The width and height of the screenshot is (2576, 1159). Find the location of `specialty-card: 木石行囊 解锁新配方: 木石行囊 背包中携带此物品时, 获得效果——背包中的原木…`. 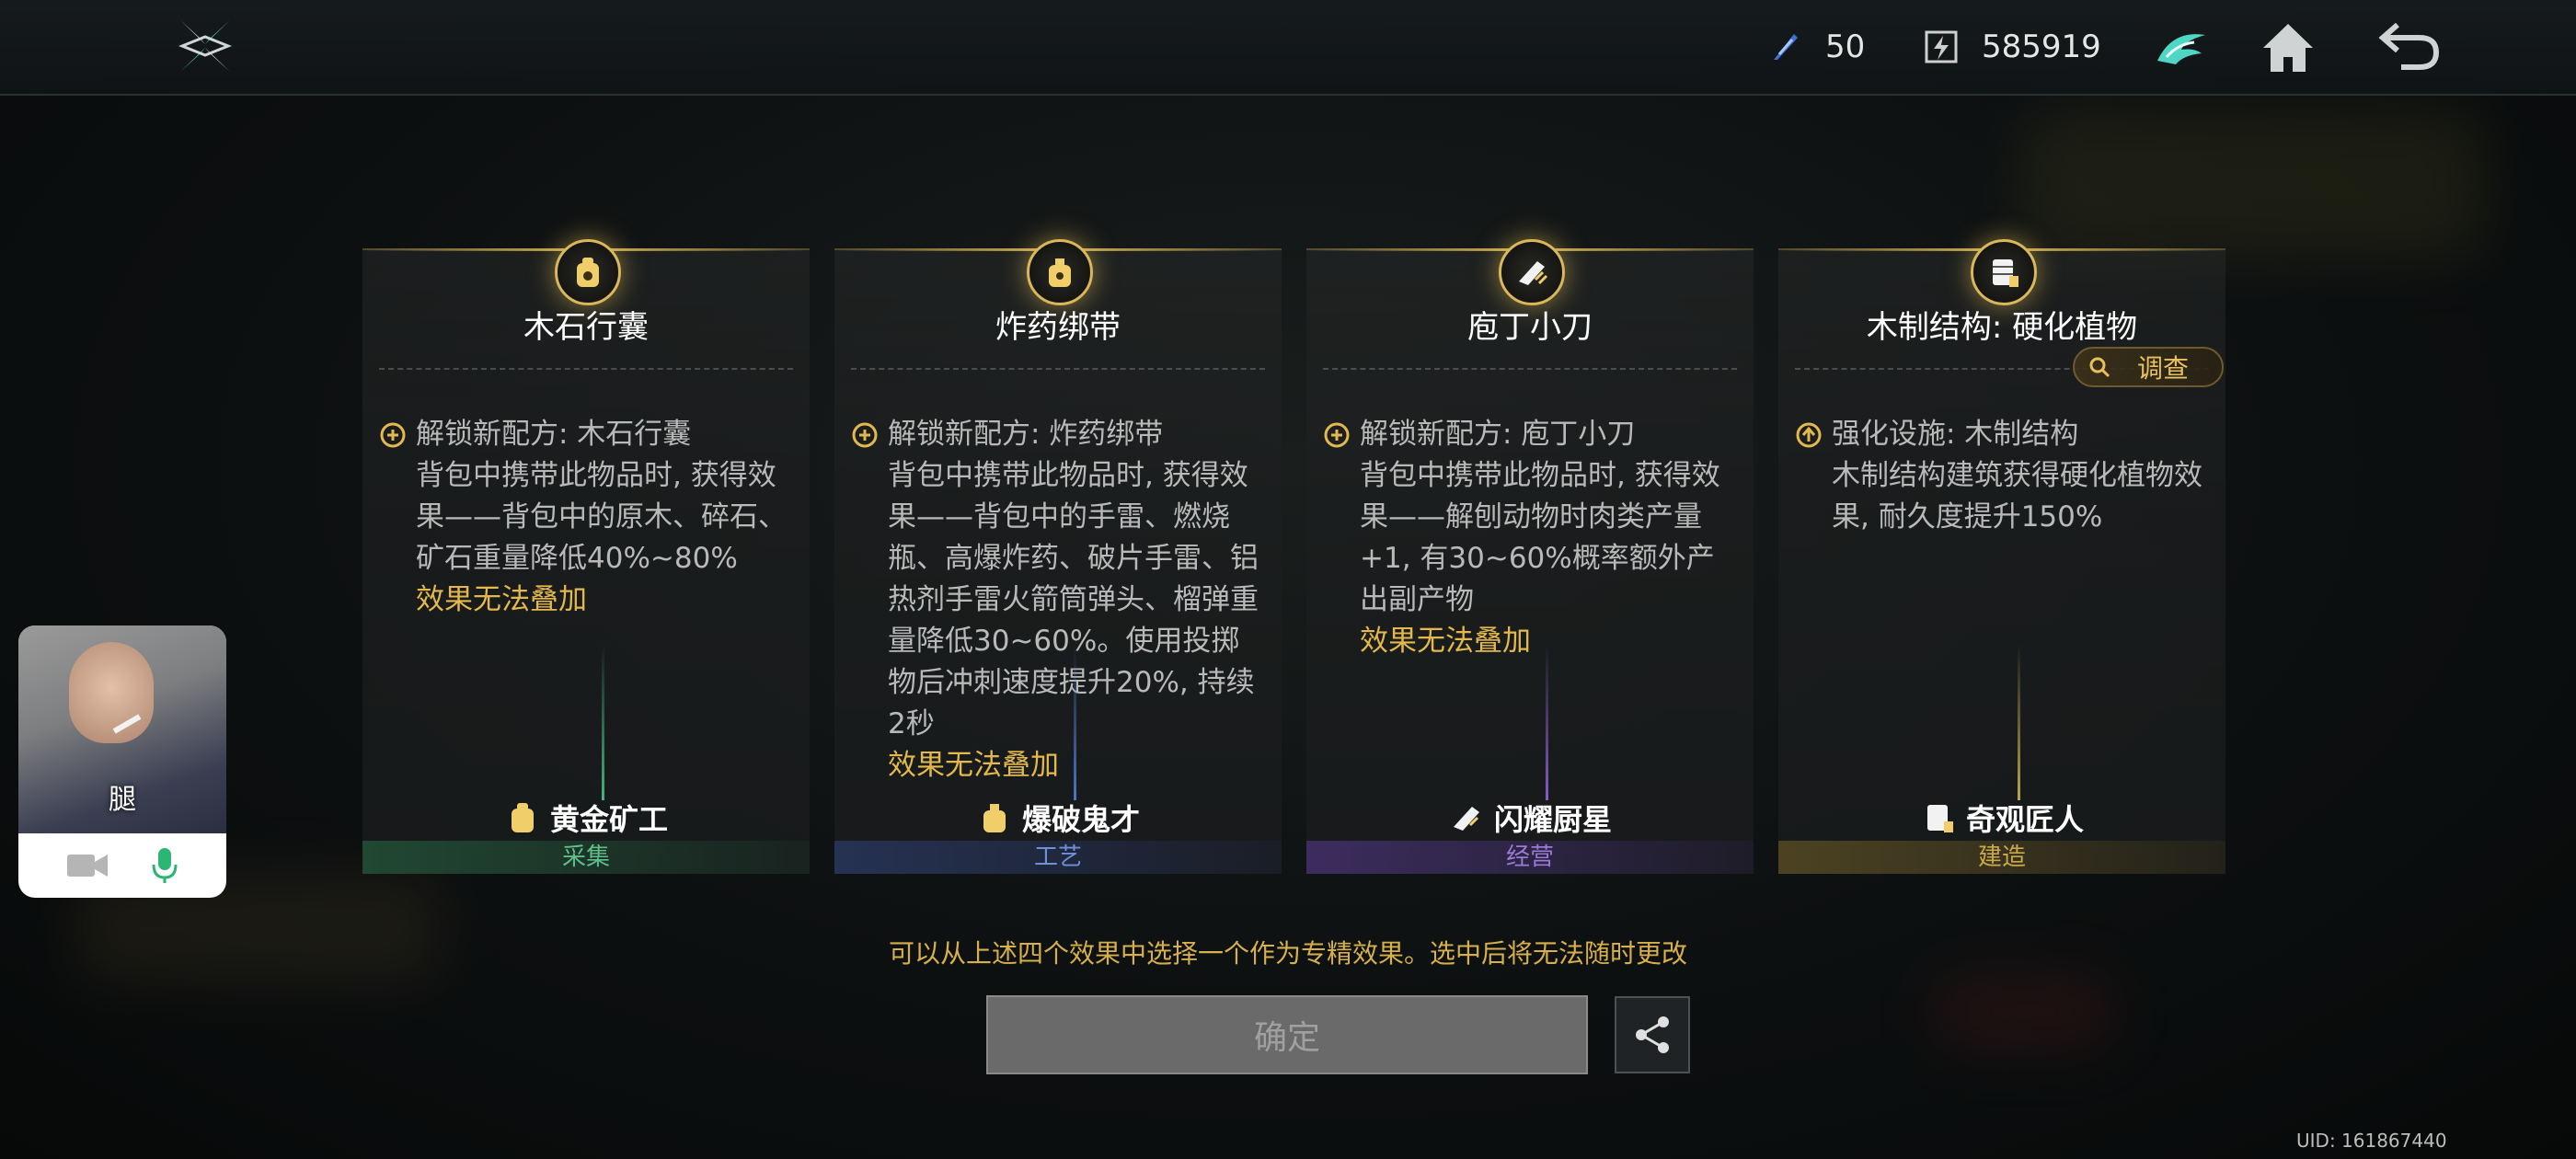

specialty-card: 木石行囊 解锁新配方: 木石行囊 背包中携带此物品时, 获得效果——背包中的原木… is located at coordinates (586, 556).